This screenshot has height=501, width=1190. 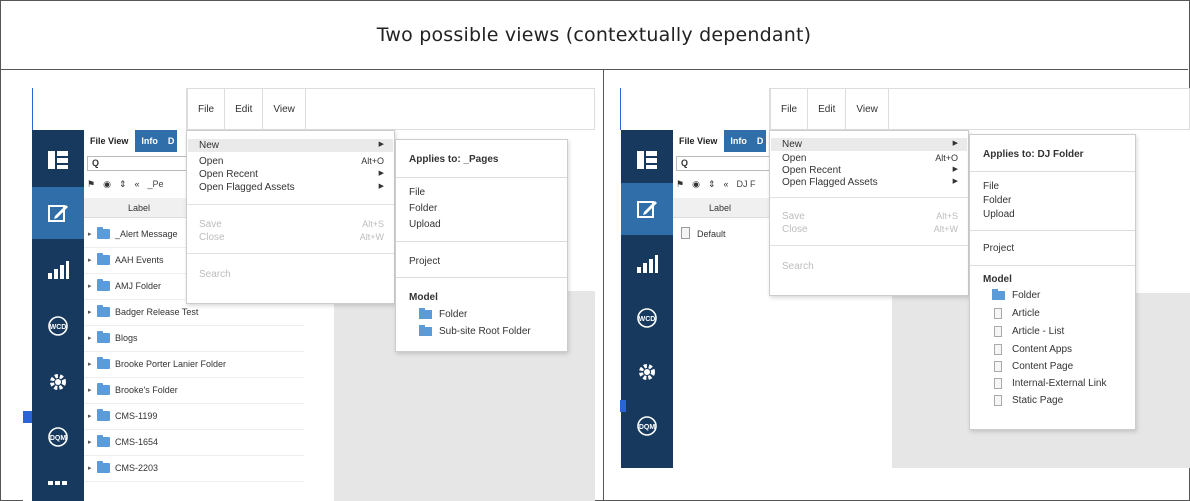 I want to click on panel-tabs: File View Info D, so click(x=131, y=141).